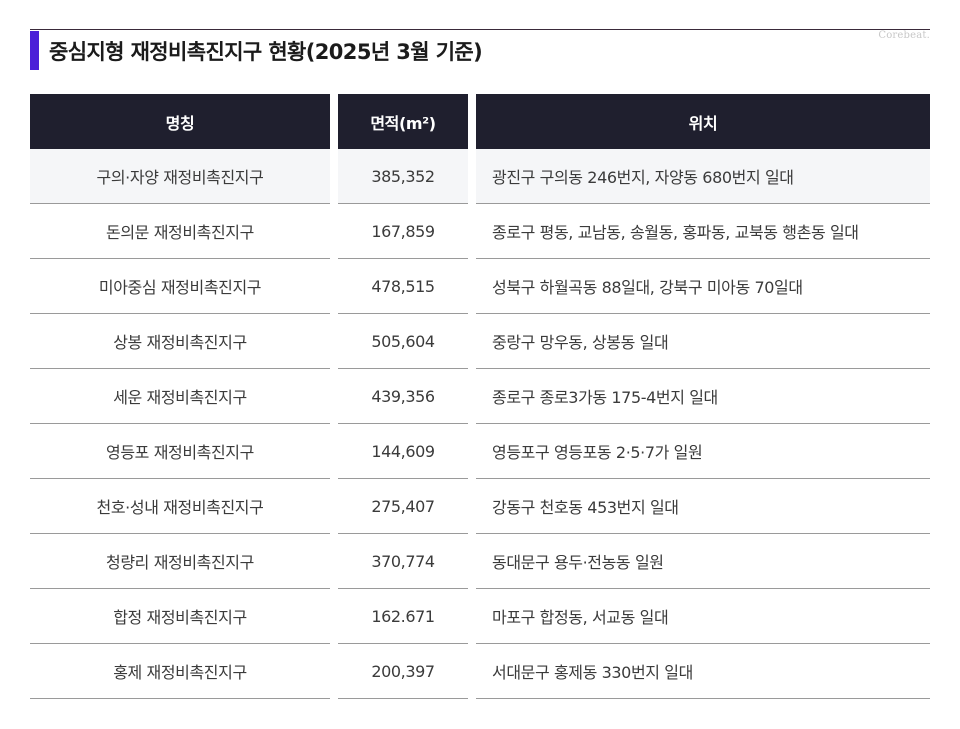 Image resolution: width=960 pixels, height=729 pixels. What do you see at coordinates (703, 231) in the screenshot?
I see `cell-location: 종로구 평동, 교남동, 송월동, 홍파동, 교북동 행촌동 일대` at bounding box center [703, 231].